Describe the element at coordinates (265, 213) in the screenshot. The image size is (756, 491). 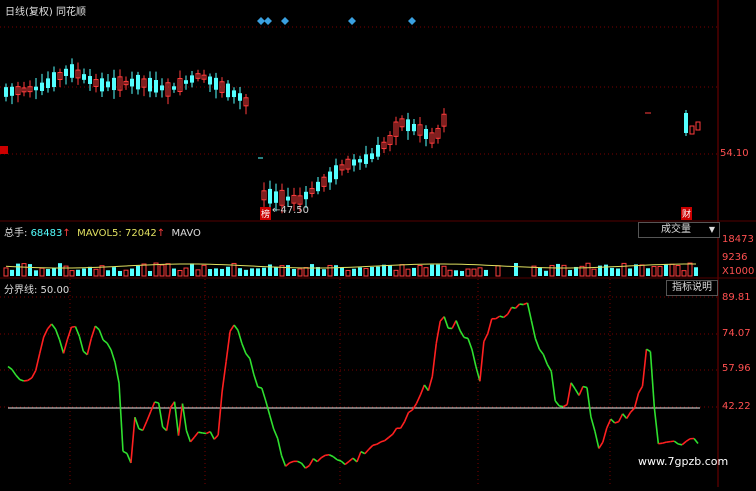
I see `info-badge-left: 榜` at that location.